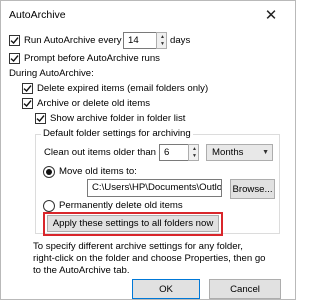 The width and height of the screenshot is (320, 300). I want to click on dialog-title: AutoArchive, so click(37, 15).